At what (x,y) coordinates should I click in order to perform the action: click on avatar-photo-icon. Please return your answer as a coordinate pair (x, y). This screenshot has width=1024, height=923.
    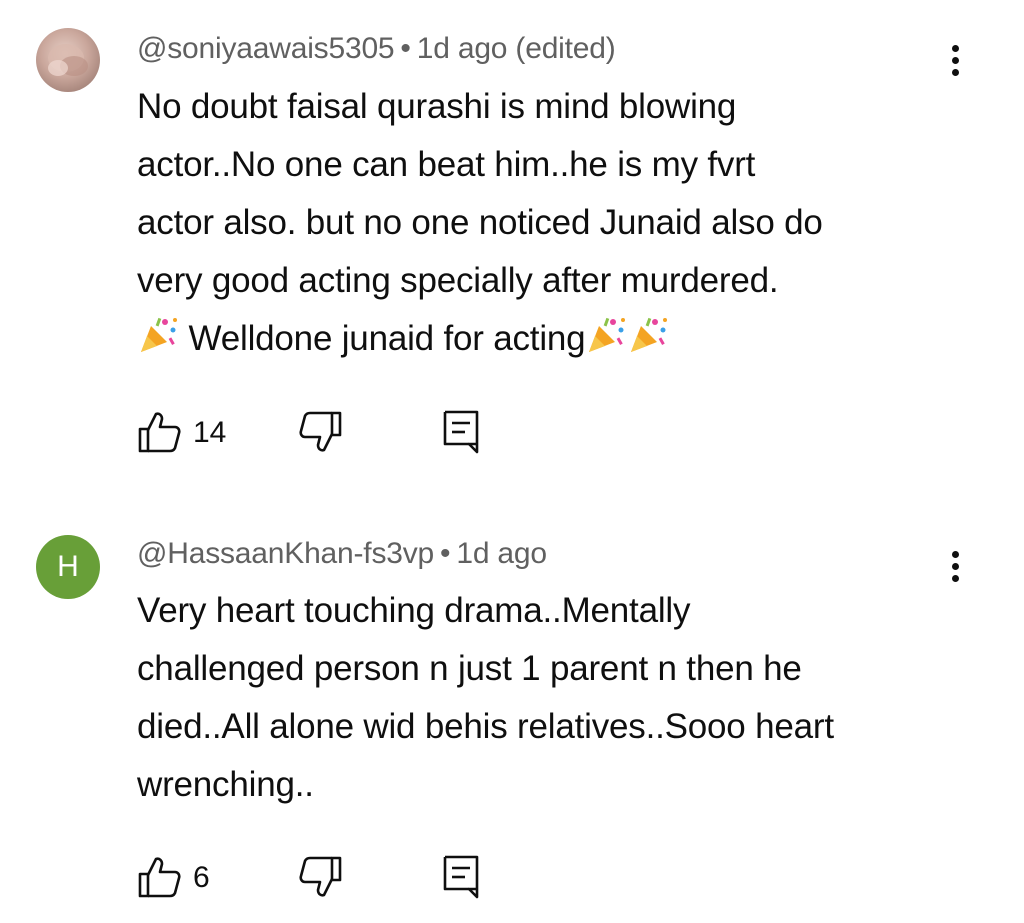
    Looking at the image, I should click on (68, 60).